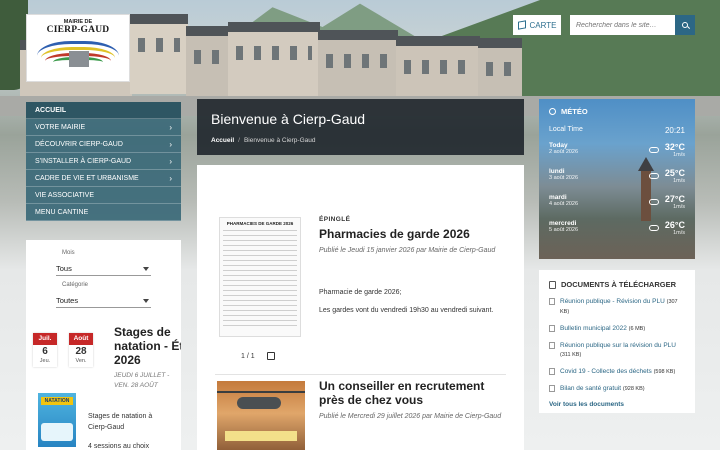 Image resolution: width=720 pixels, height=450 pixels. Describe the element at coordinates (78, 30) in the screenshot. I see `logo-name: CIERP-GAUD` at that location.